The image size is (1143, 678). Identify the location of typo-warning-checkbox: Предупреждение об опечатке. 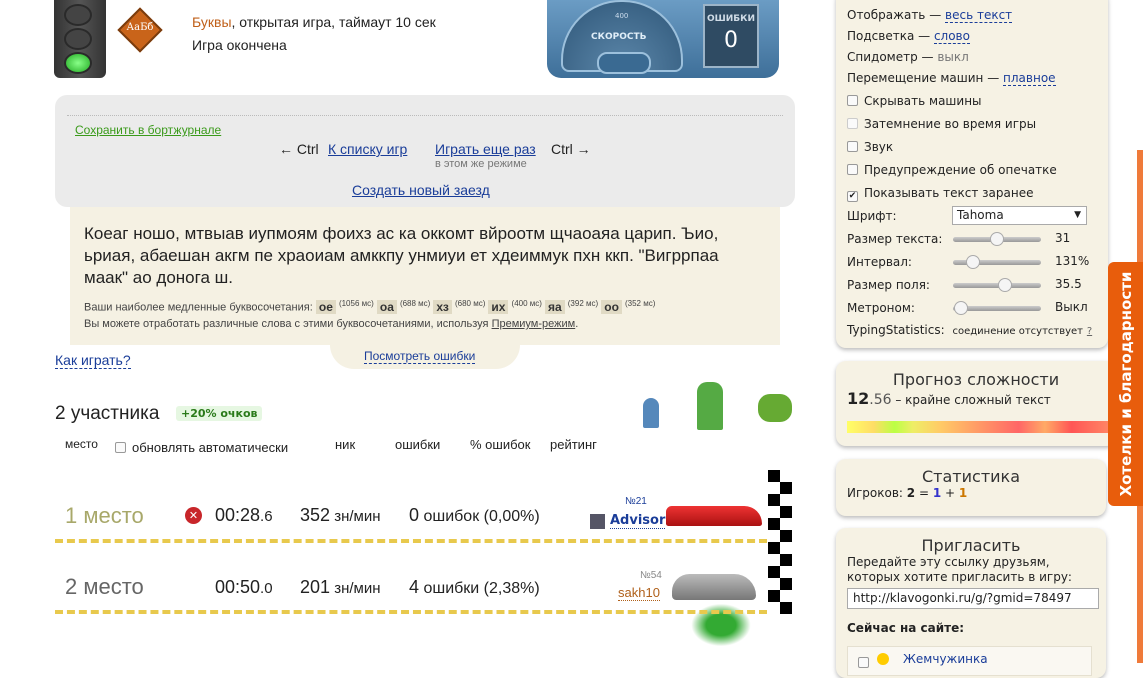
(952, 170).